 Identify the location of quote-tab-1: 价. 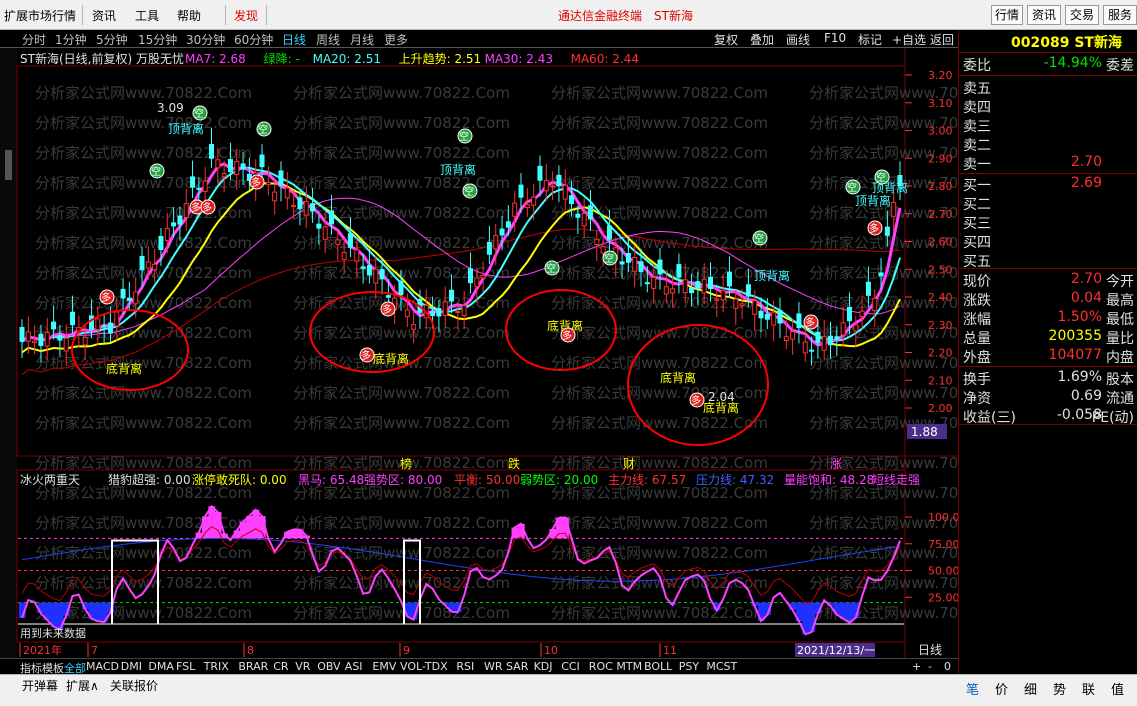
(1001, 688).